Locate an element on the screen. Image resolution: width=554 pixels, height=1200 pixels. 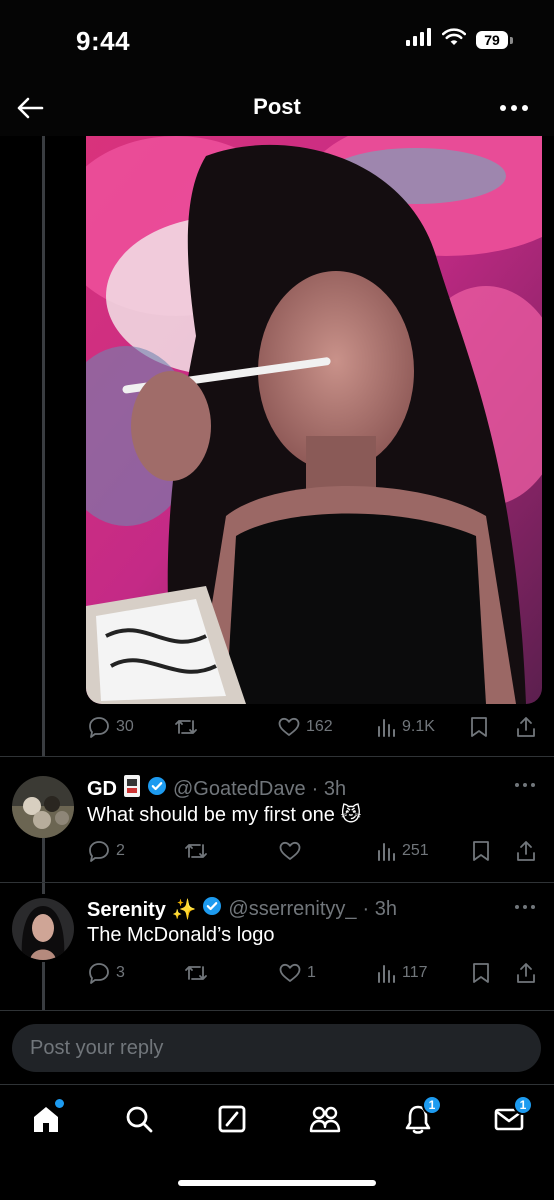
reply-button: 3 is located at coordinates (106, 973).